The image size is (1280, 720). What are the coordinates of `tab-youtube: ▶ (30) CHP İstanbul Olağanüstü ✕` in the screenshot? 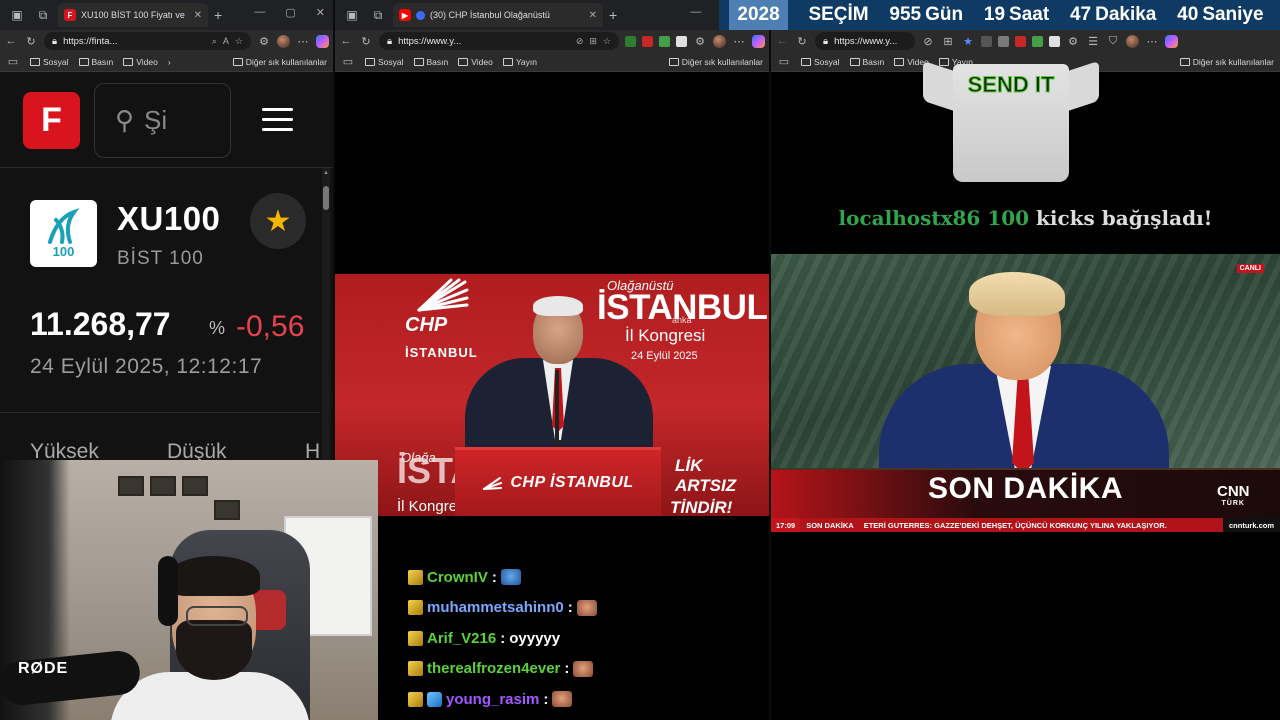 It's located at (498, 15).